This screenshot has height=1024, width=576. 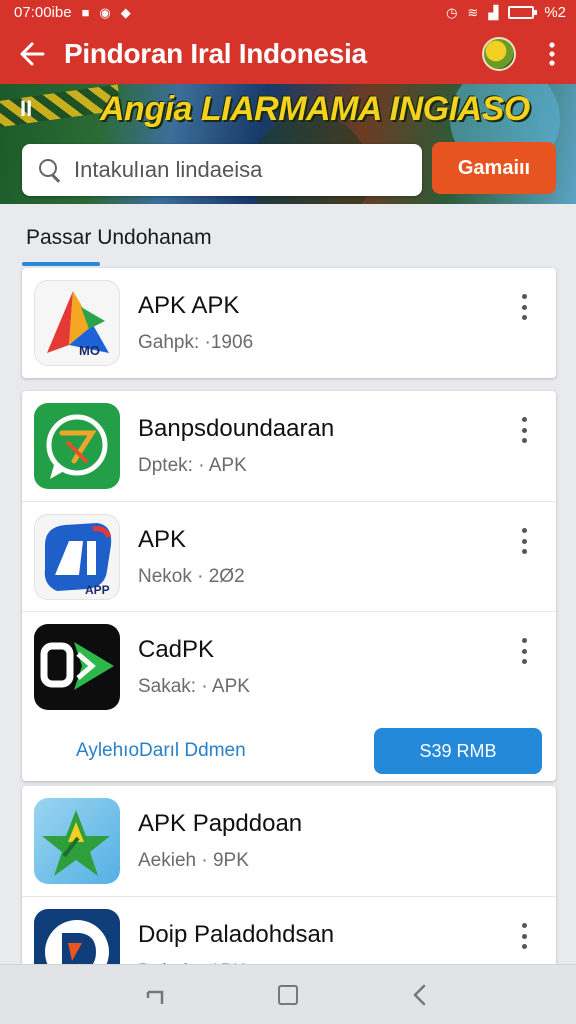 I want to click on app-name: APK APK, so click(x=189, y=305).